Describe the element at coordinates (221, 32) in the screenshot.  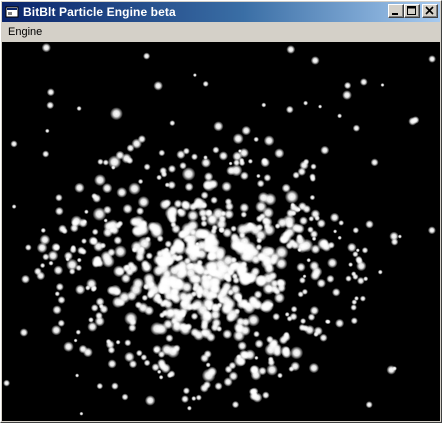
I see `menu-bar: Engine` at that location.